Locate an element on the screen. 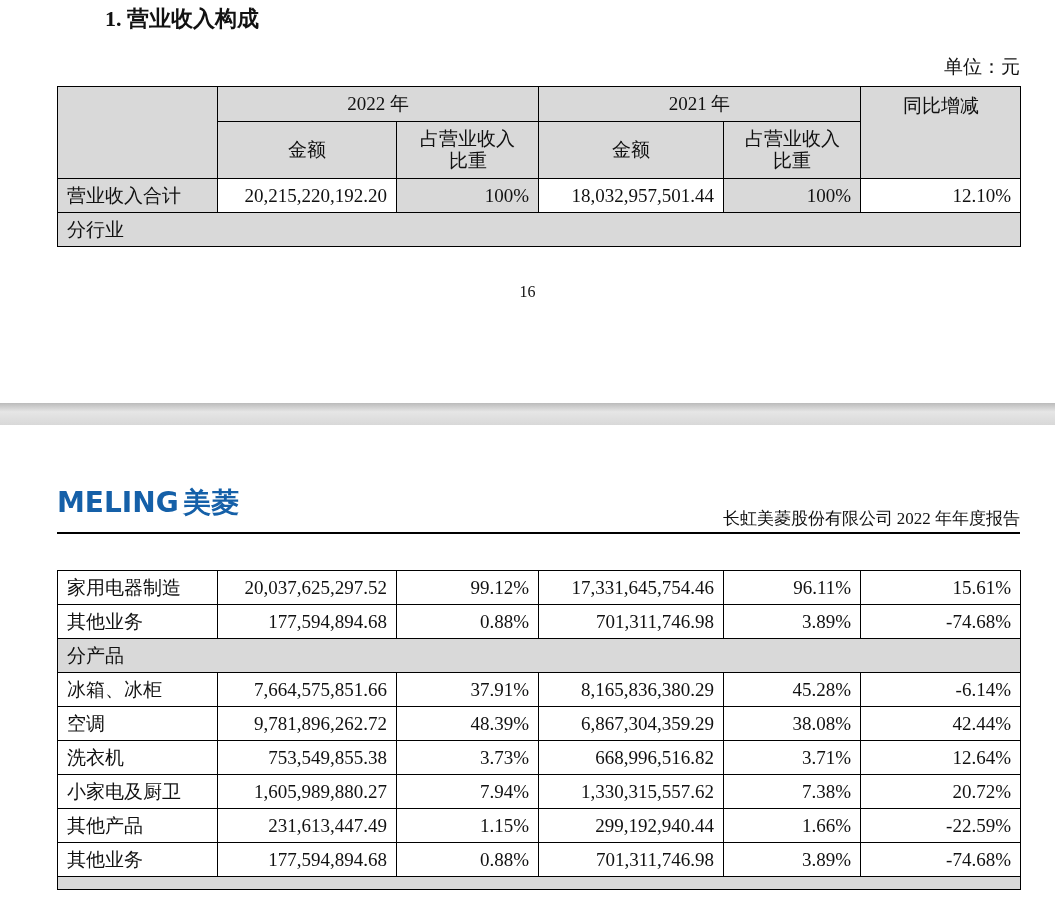 This screenshot has width=1055, height=899. table-cell: 231,613,447.49 is located at coordinates (307, 825).